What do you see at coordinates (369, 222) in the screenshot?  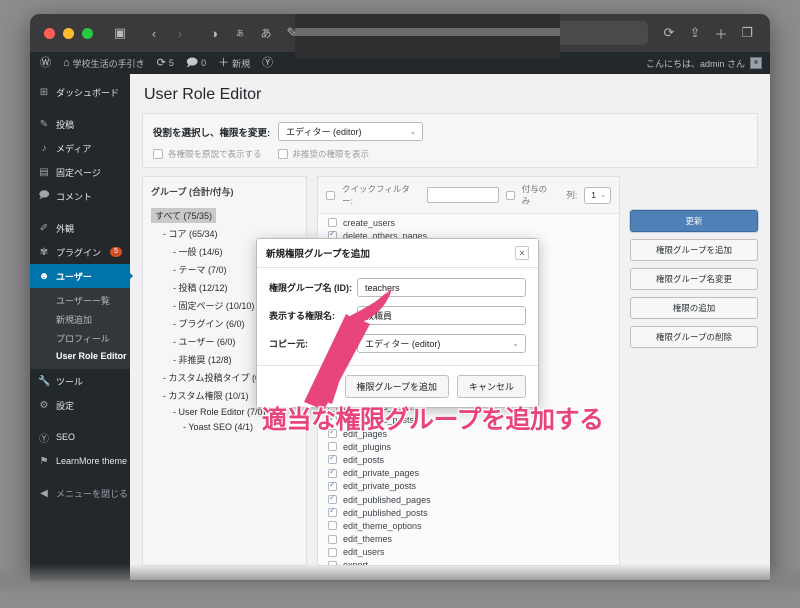 I see `capability-label: create_users` at bounding box center [369, 222].